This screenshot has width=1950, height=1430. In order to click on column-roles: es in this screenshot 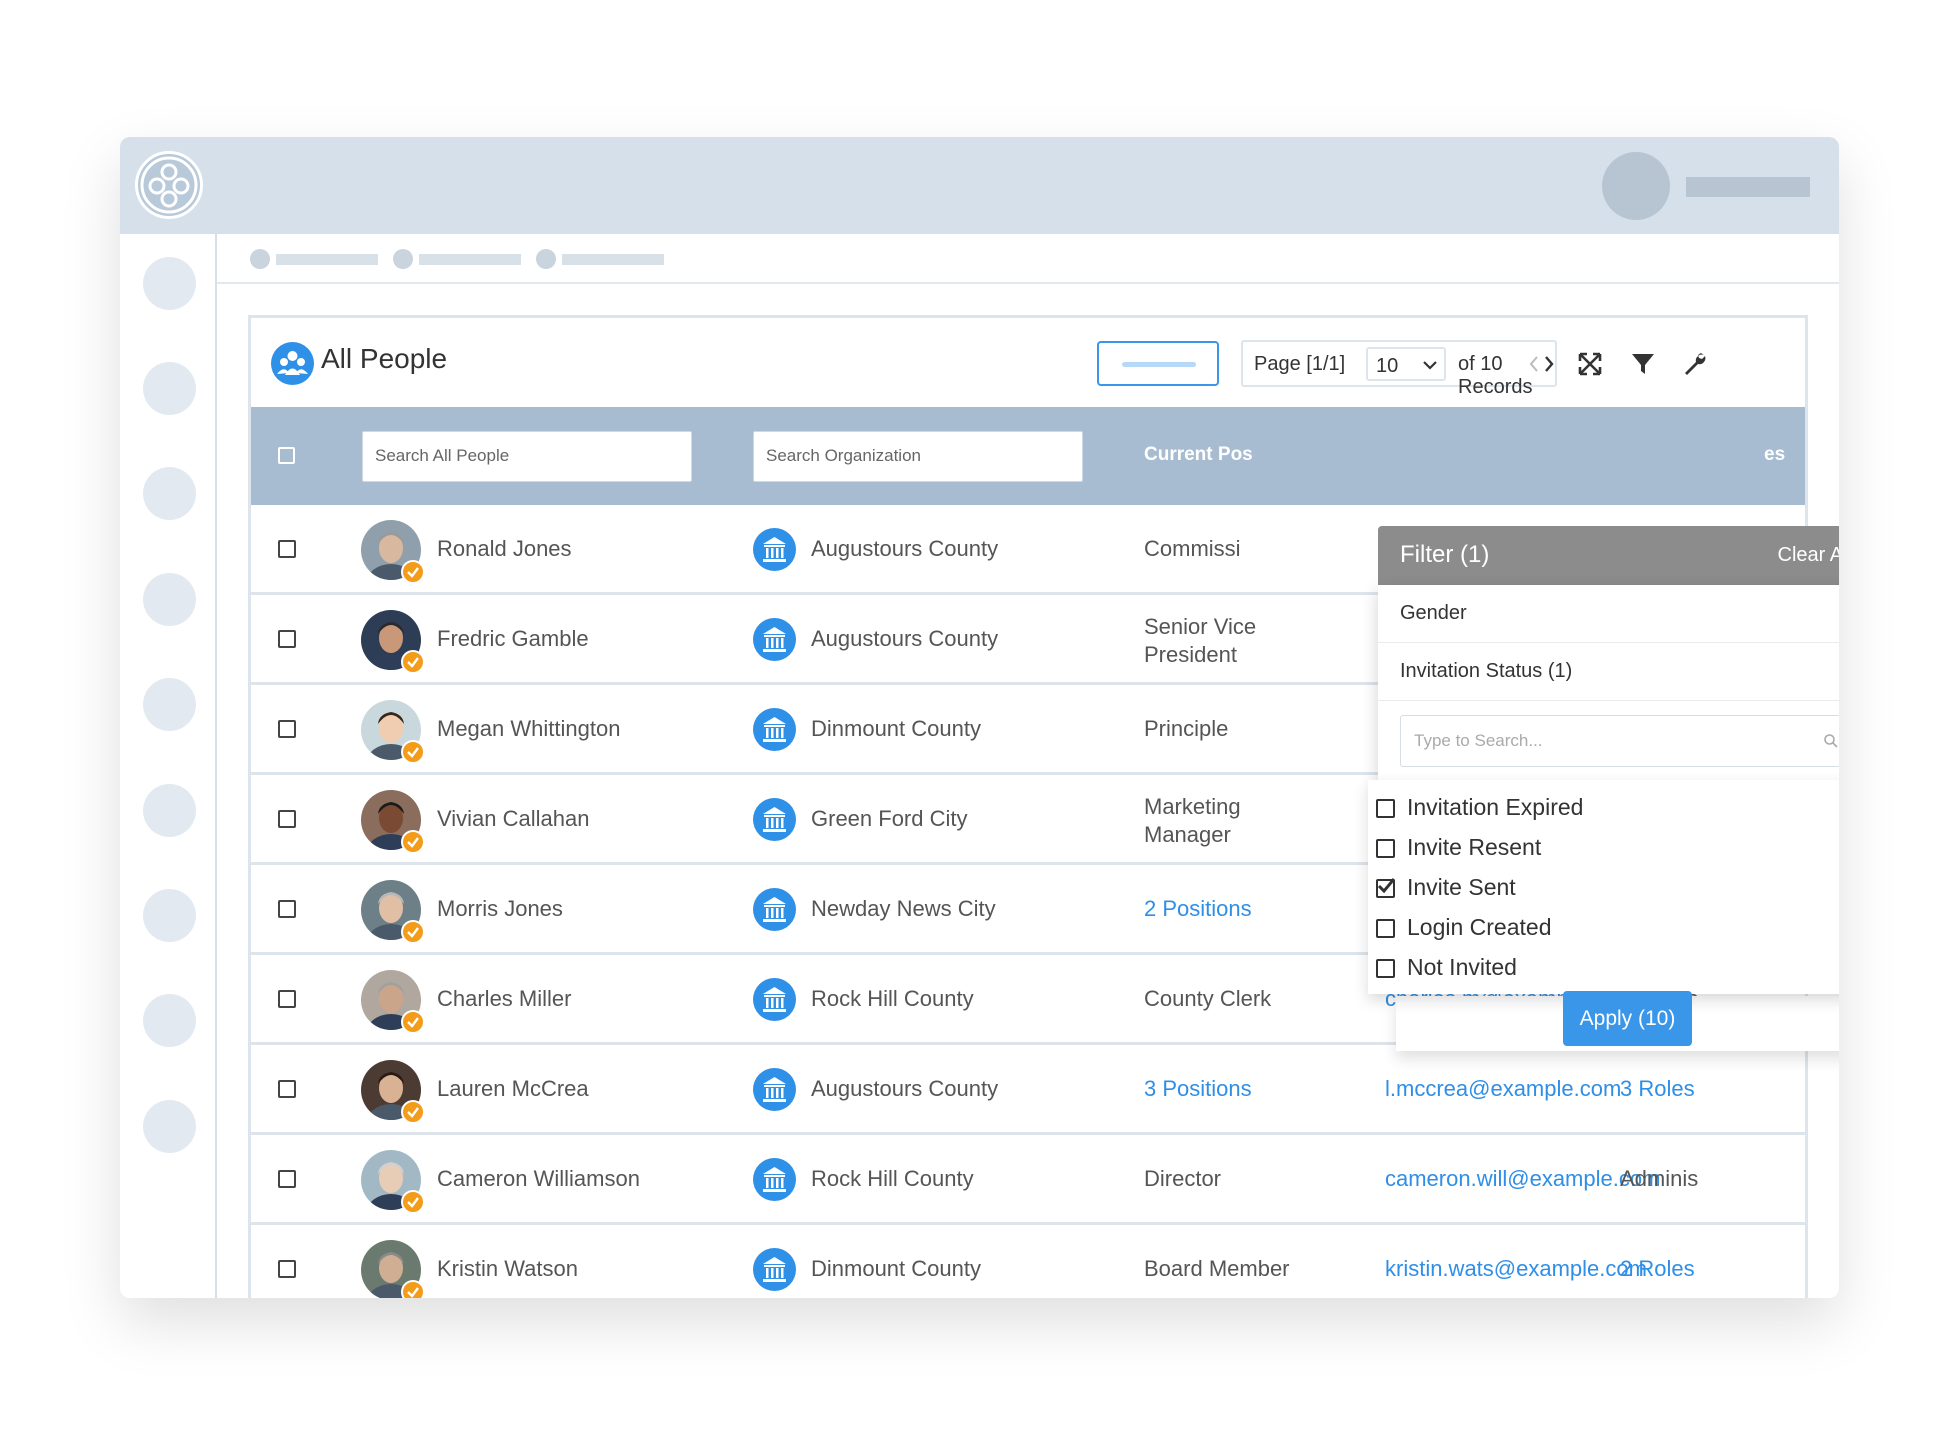, I will do `click(1774, 455)`.